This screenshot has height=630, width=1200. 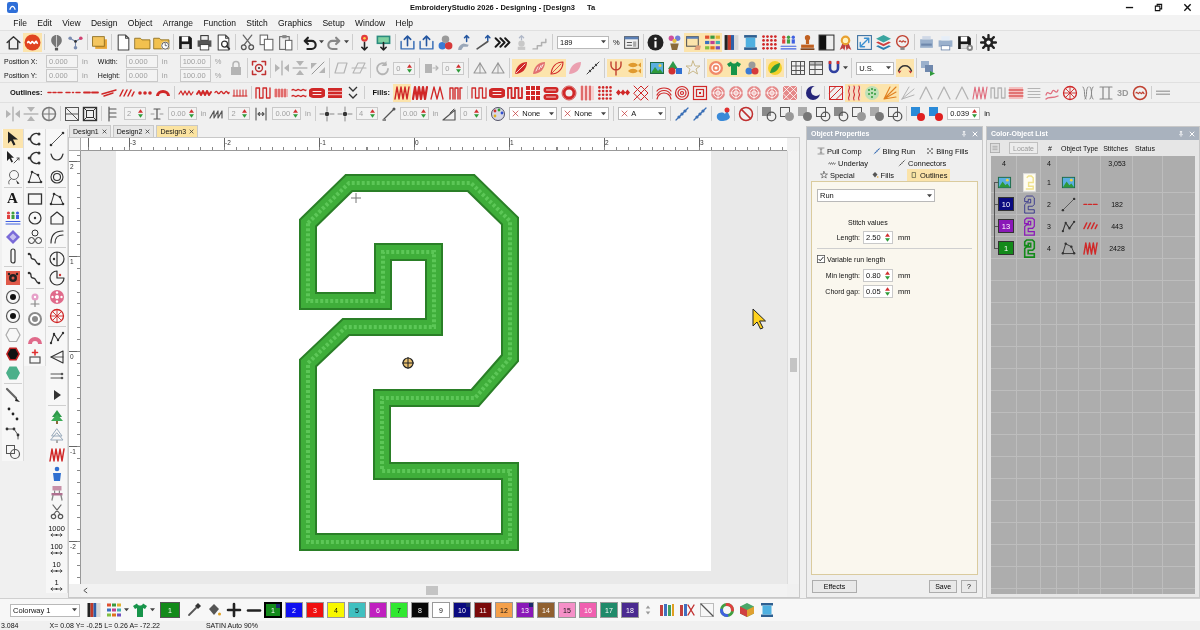 I want to click on thick-ring-icon, so click(x=569, y=92).